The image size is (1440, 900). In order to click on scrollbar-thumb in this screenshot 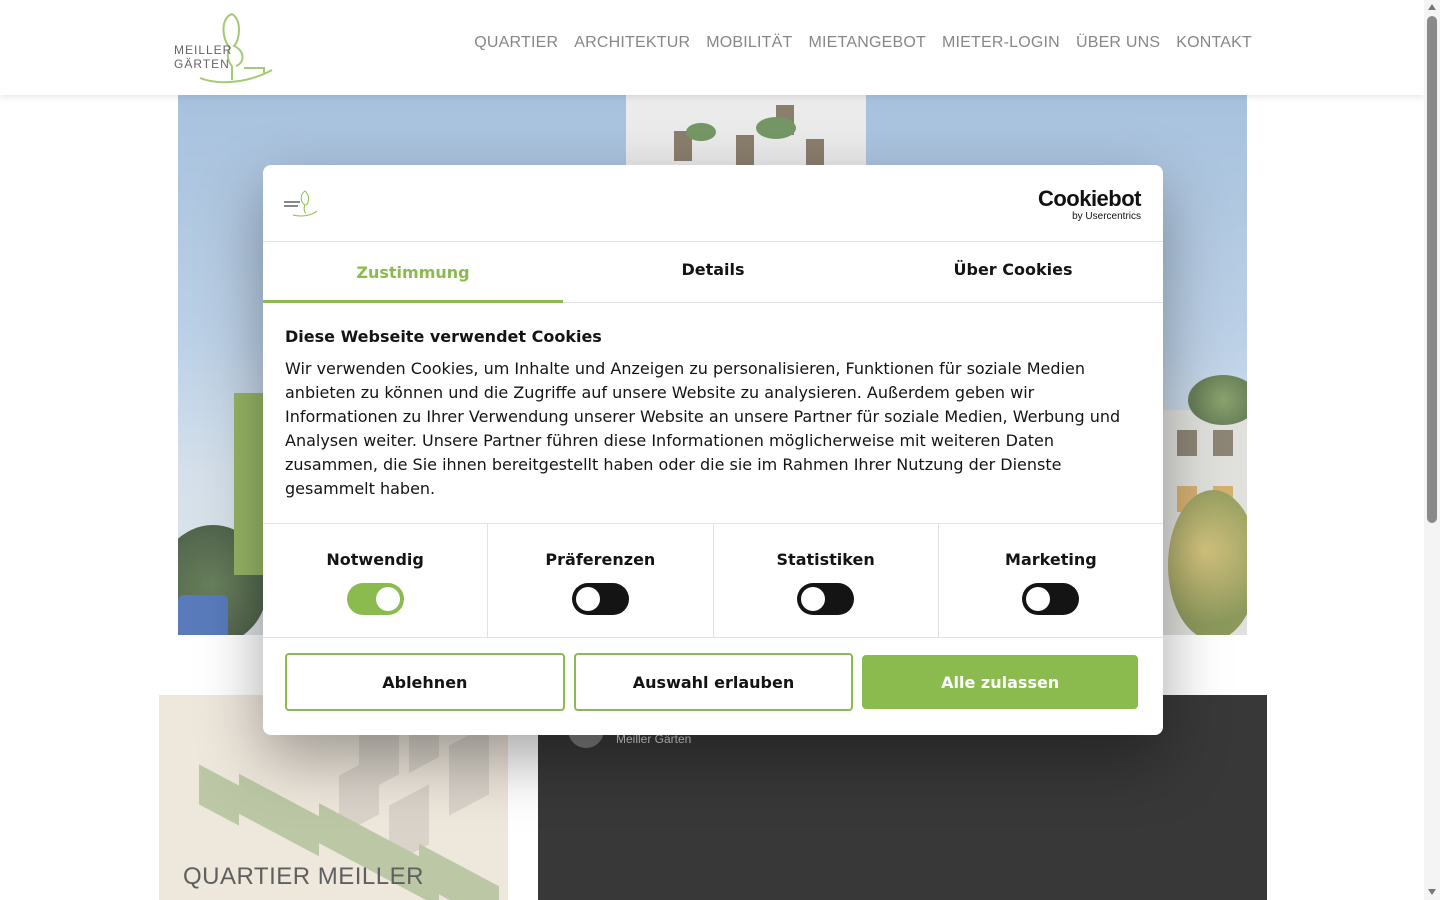, I will do `click(1432, 269)`.